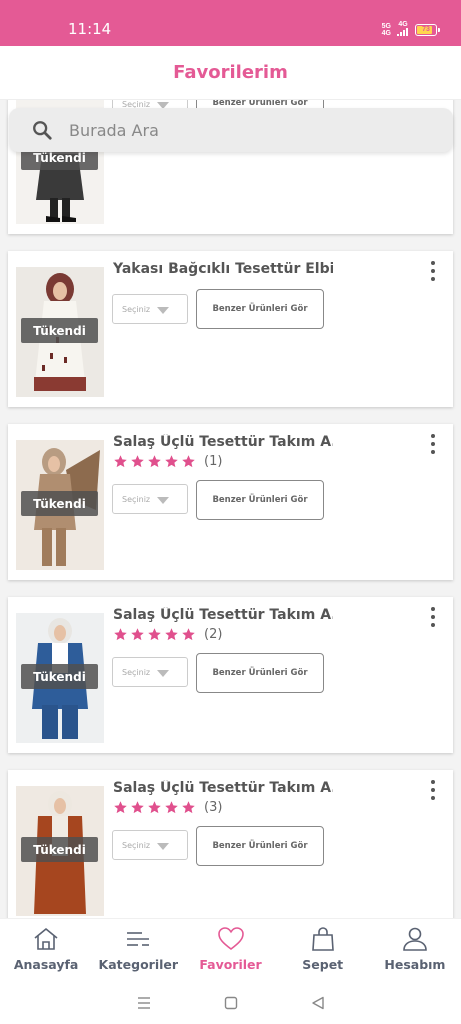 This screenshot has height=1024, width=461. Describe the element at coordinates (322, 939) in the screenshot. I see `bag-icon` at that location.